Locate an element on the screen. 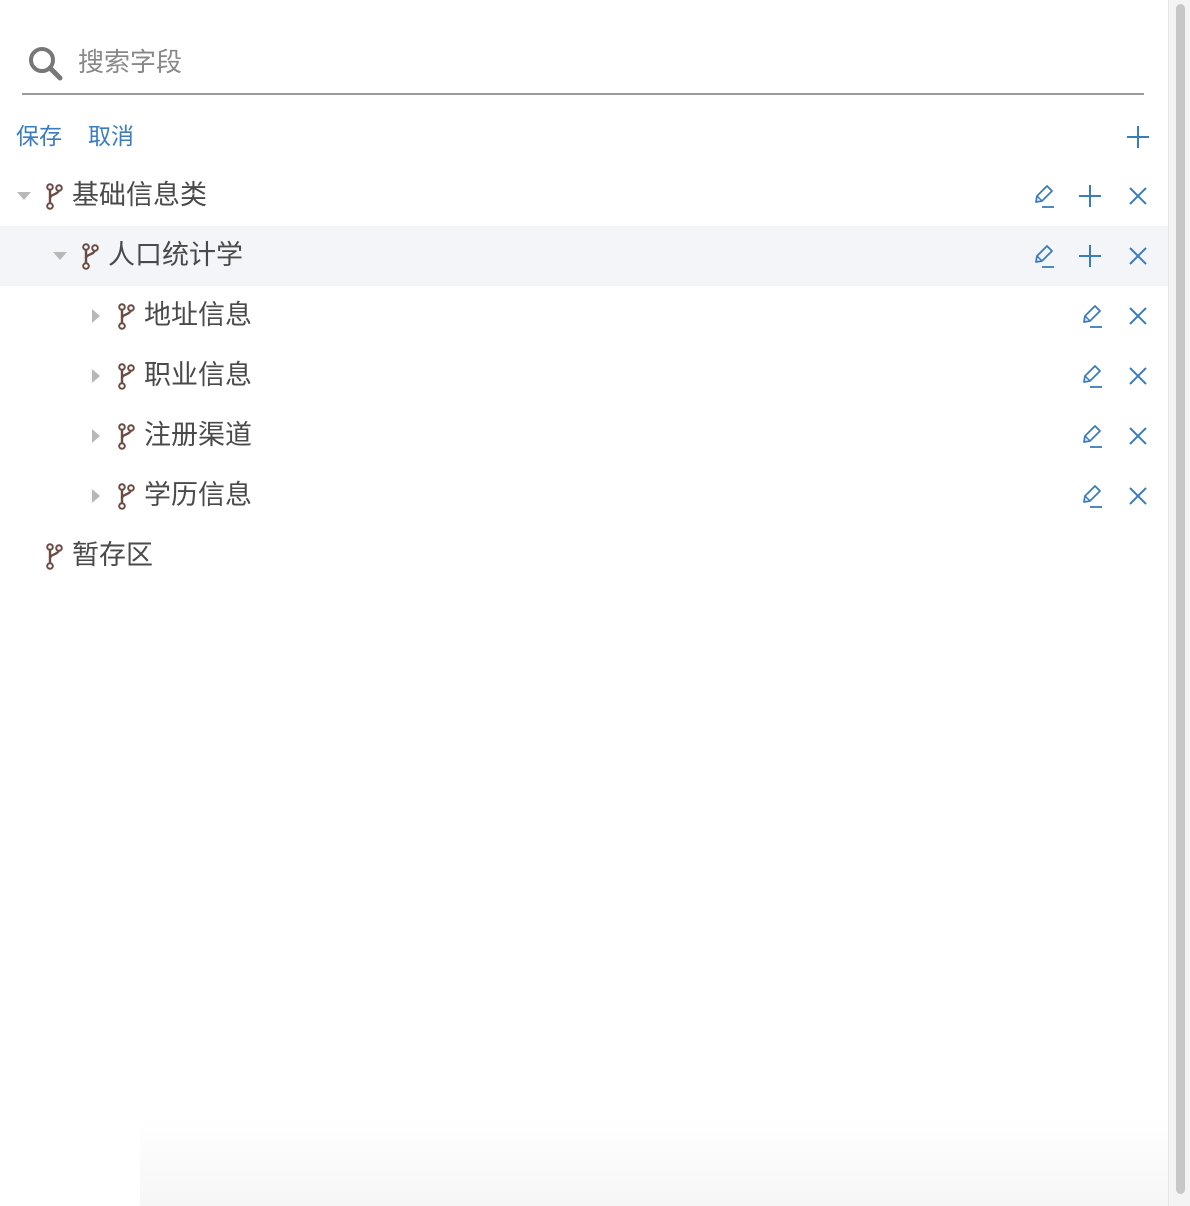 The image size is (1190, 1206). tree-node: 地址信息 is located at coordinates (584, 316).